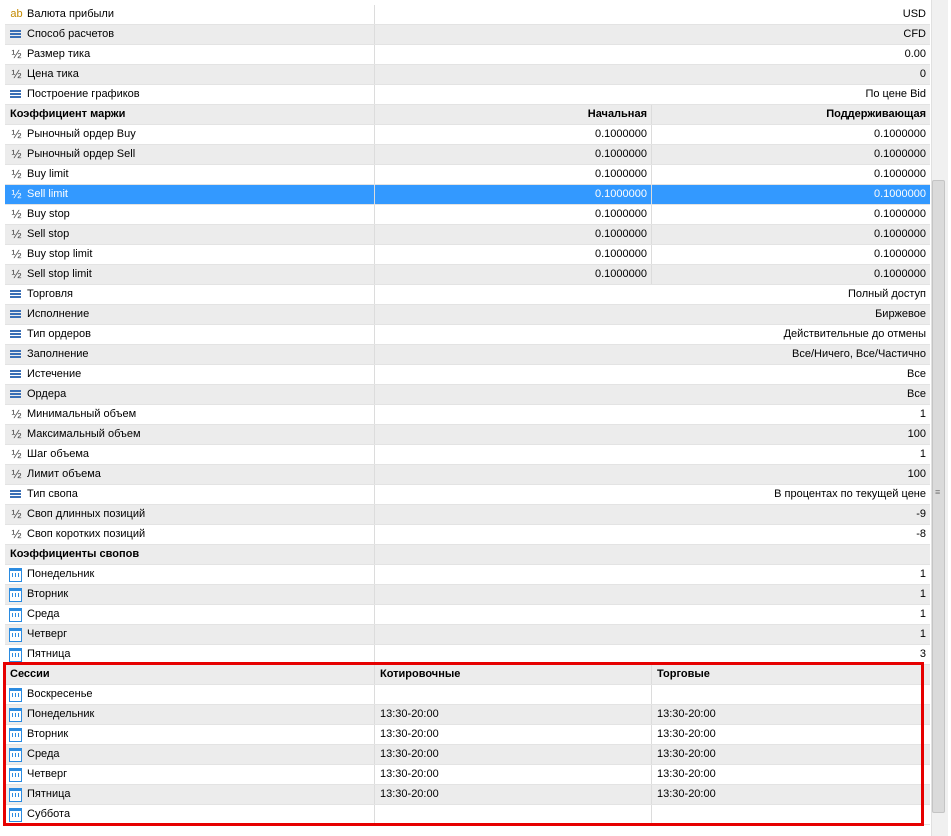 The height and width of the screenshot is (836, 951). I want to click on margin-row: Рыночный ордер Sell ½ 0.1000000 0.1000000, so click(467, 155).